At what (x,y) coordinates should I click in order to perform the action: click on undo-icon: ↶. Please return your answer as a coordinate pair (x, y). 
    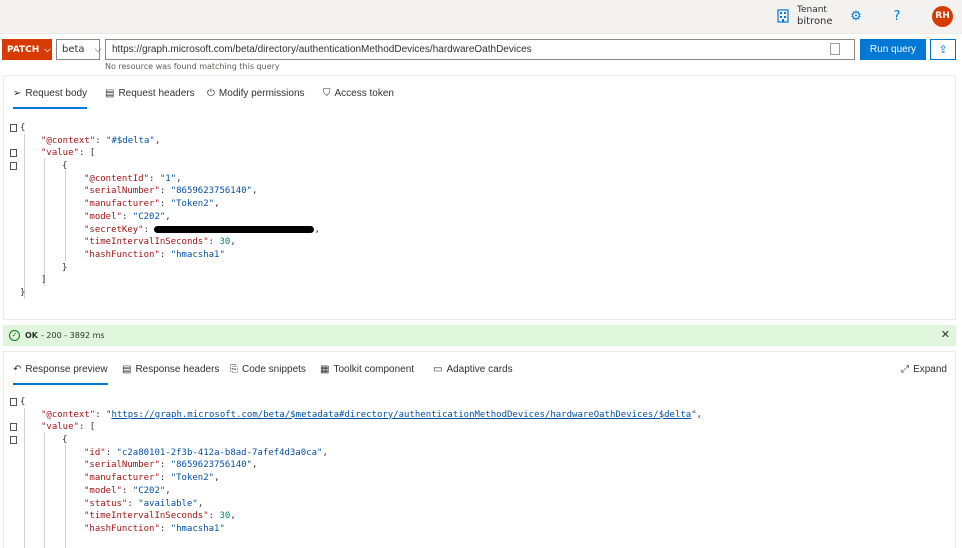
    Looking at the image, I should click on (17, 369).